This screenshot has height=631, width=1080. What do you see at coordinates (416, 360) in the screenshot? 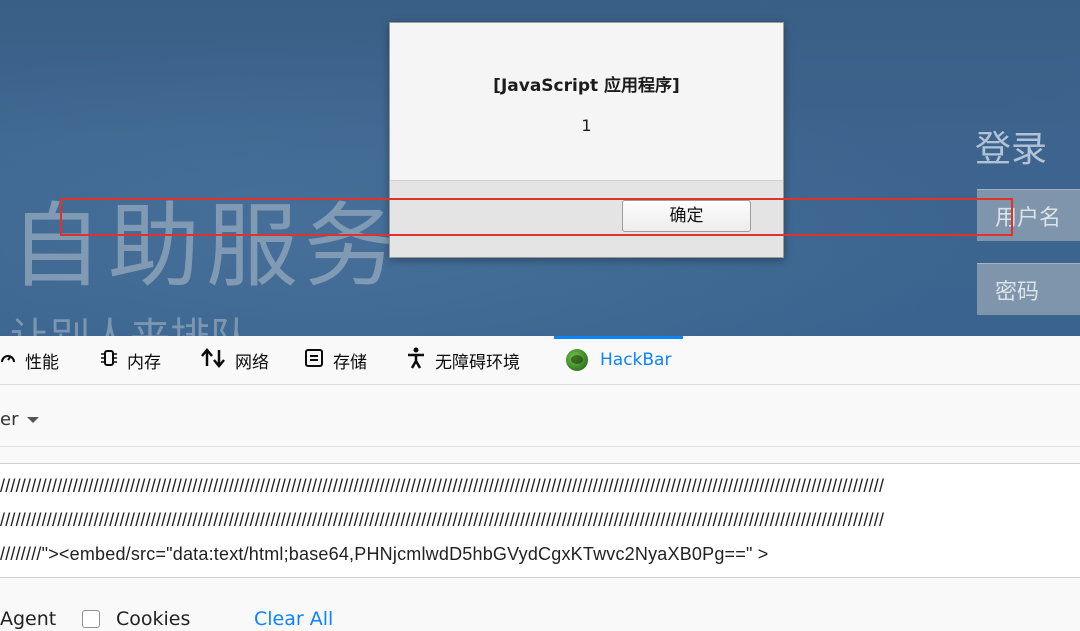
I see `accessibility-icon` at bounding box center [416, 360].